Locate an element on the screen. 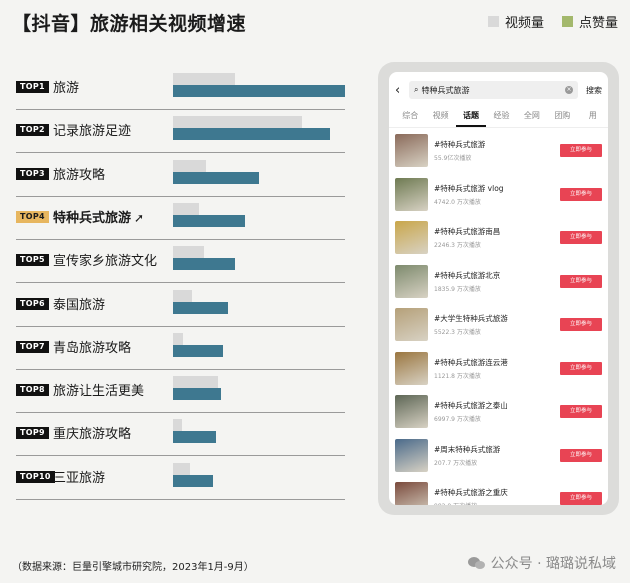  category-label: 旅游攻略 is located at coordinates (79, 175).